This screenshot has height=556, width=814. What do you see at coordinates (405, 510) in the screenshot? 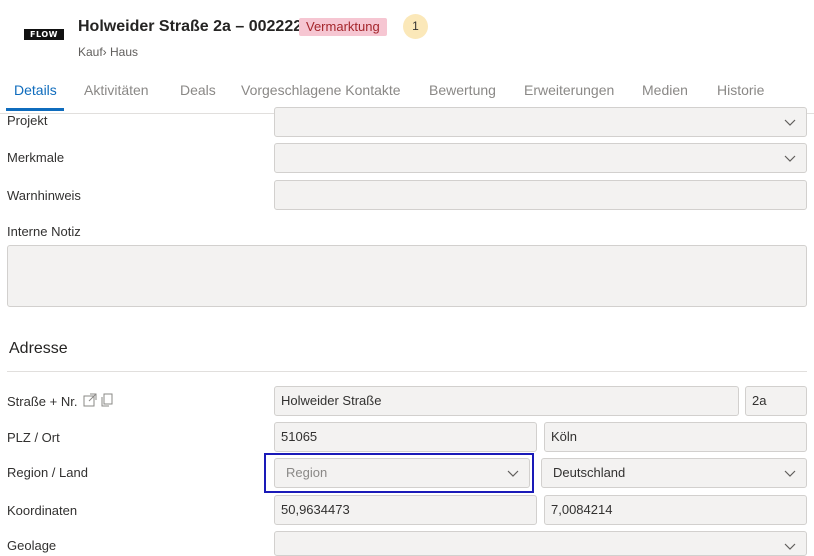
I see `latitude-input: 50,9634473` at bounding box center [405, 510].